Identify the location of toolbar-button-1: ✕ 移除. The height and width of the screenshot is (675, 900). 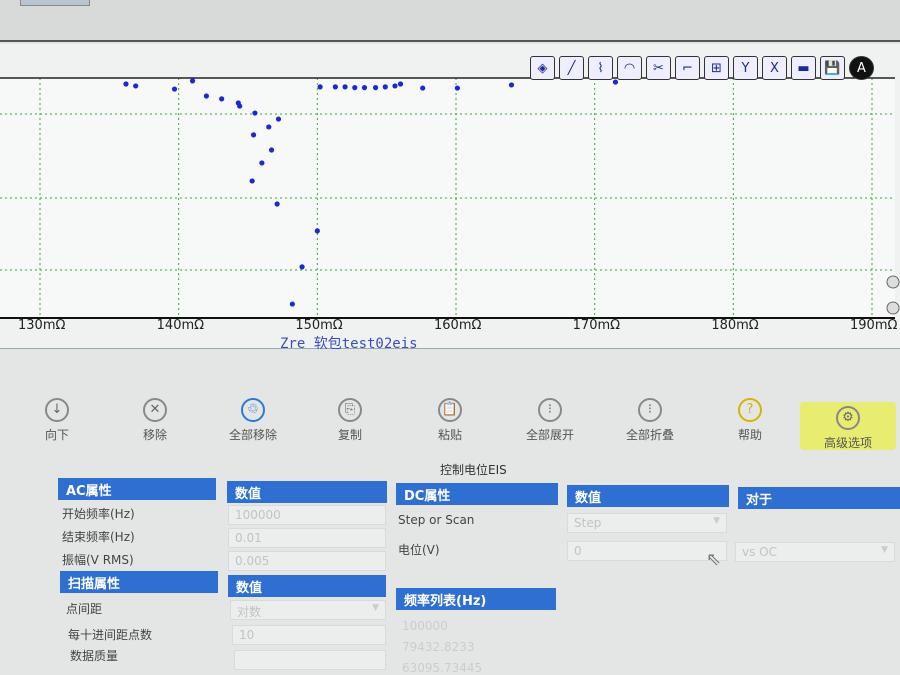
(155, 420).